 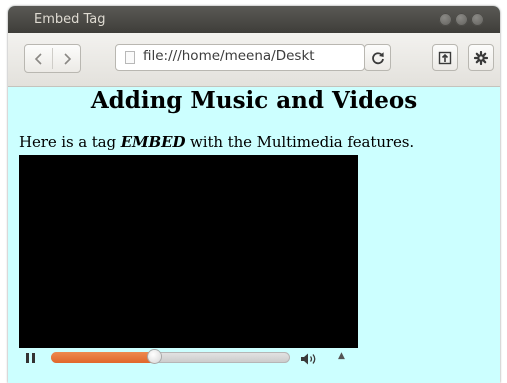 What do you see at coordinates (70, 142) in the screenshot?
I see `intro-text-start: Here is a tag` at bounding box center [70, 142].